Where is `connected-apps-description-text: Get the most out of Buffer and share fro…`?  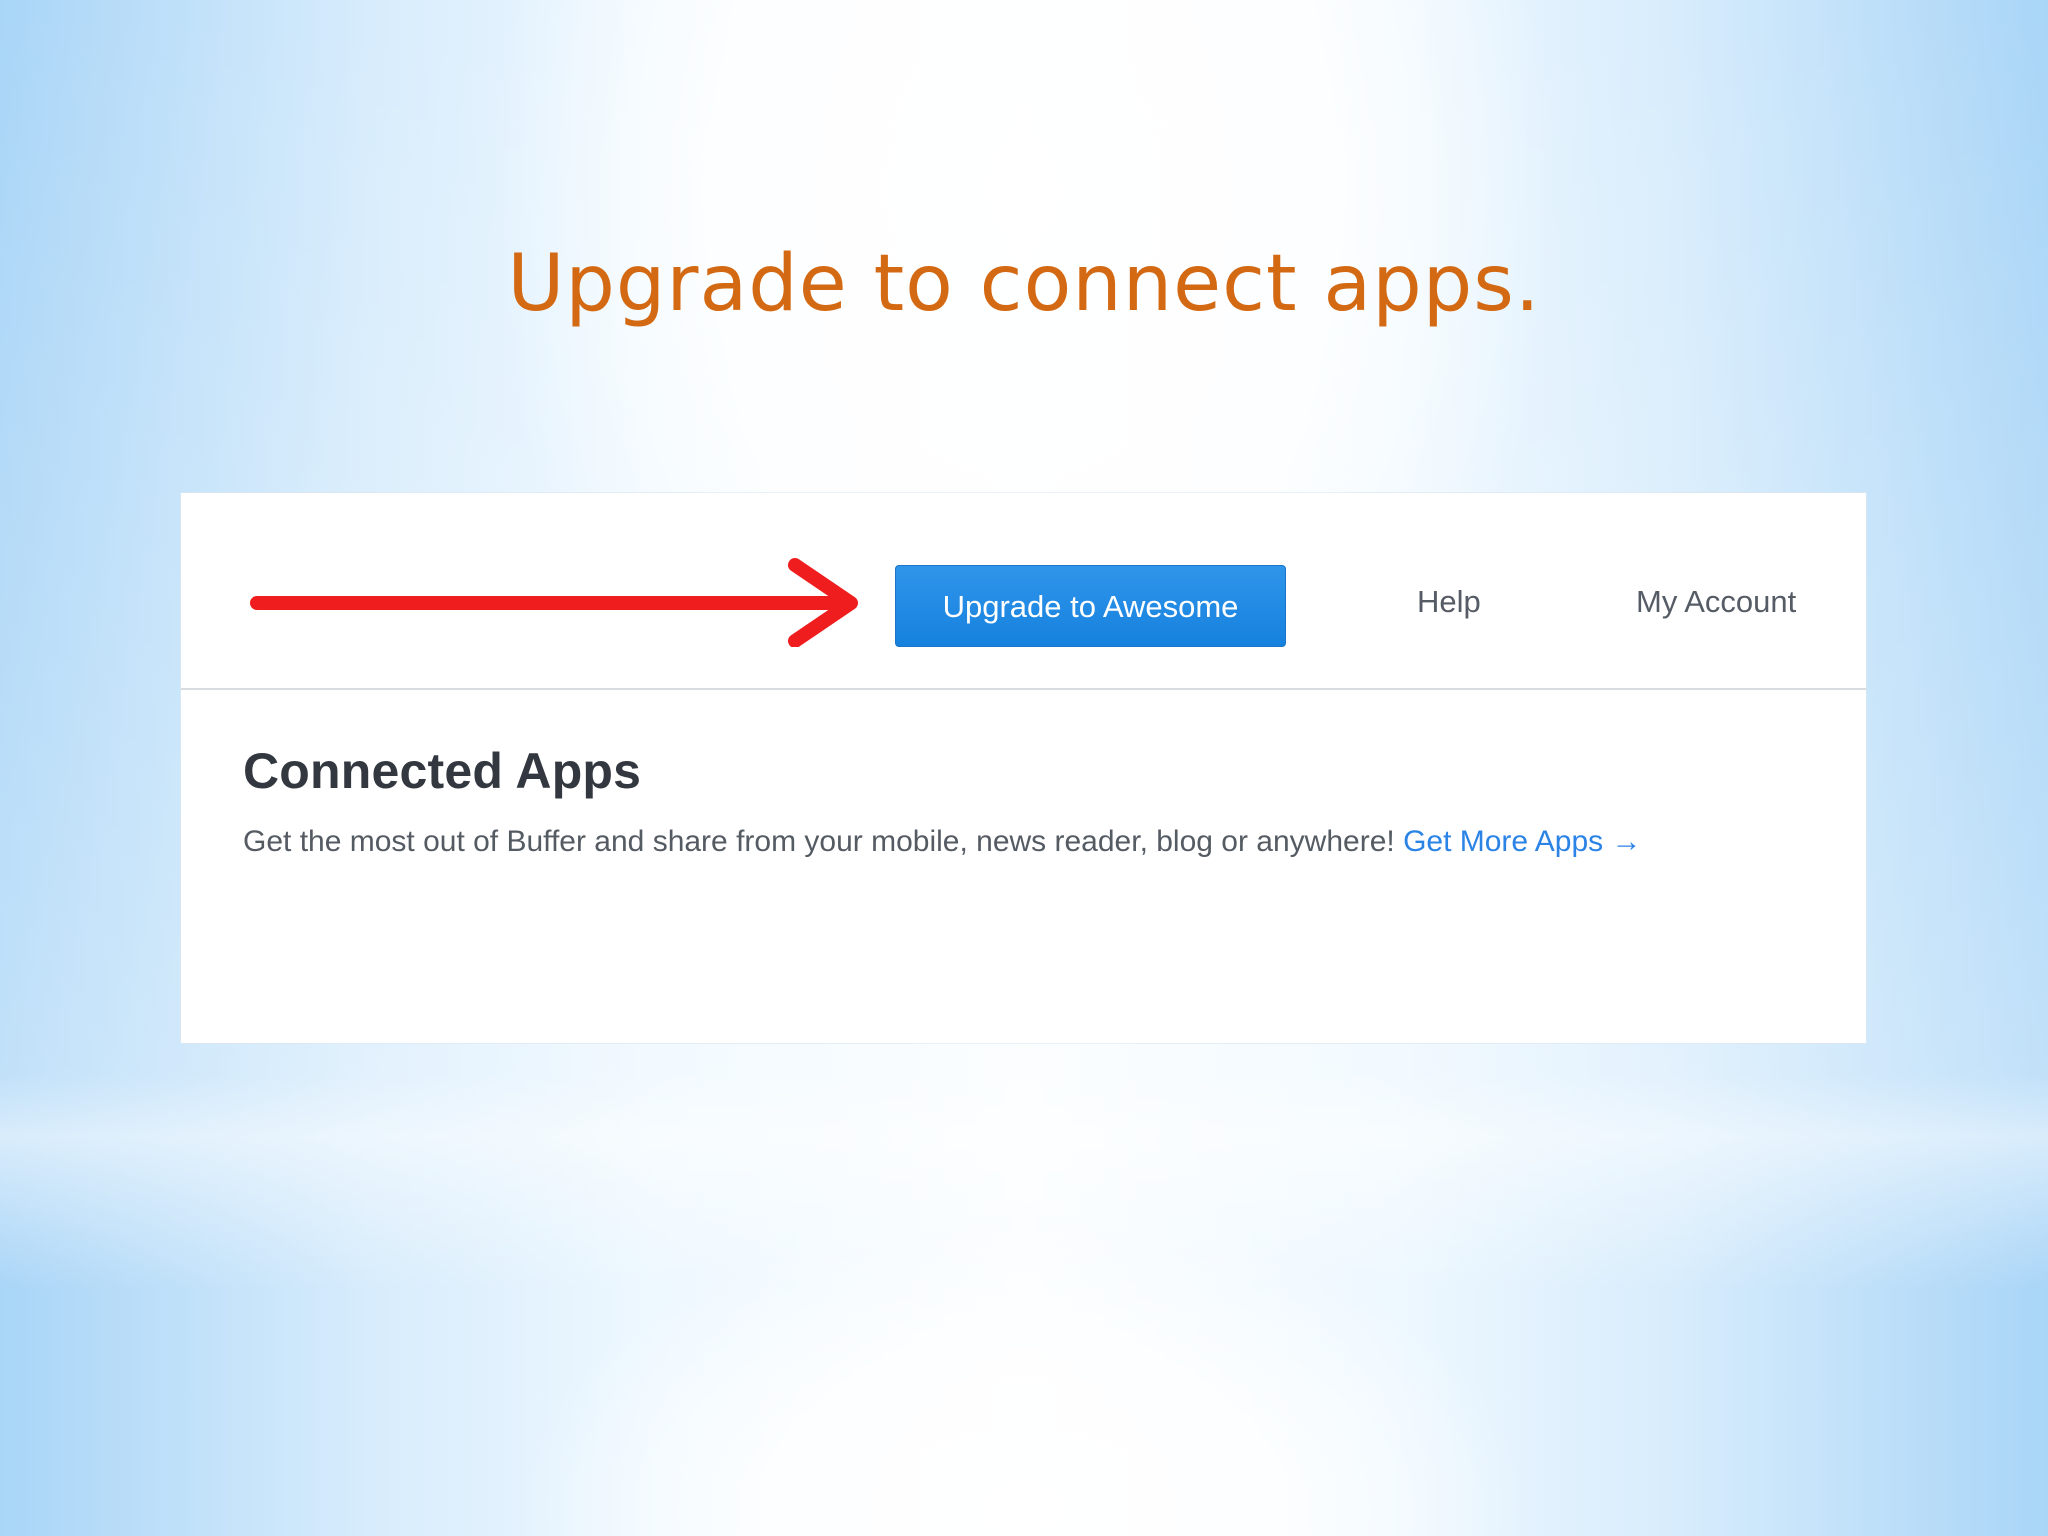 connected-apps-description-text: Get the most out of Buffer and share fro… is located at coordinates (819, 841).